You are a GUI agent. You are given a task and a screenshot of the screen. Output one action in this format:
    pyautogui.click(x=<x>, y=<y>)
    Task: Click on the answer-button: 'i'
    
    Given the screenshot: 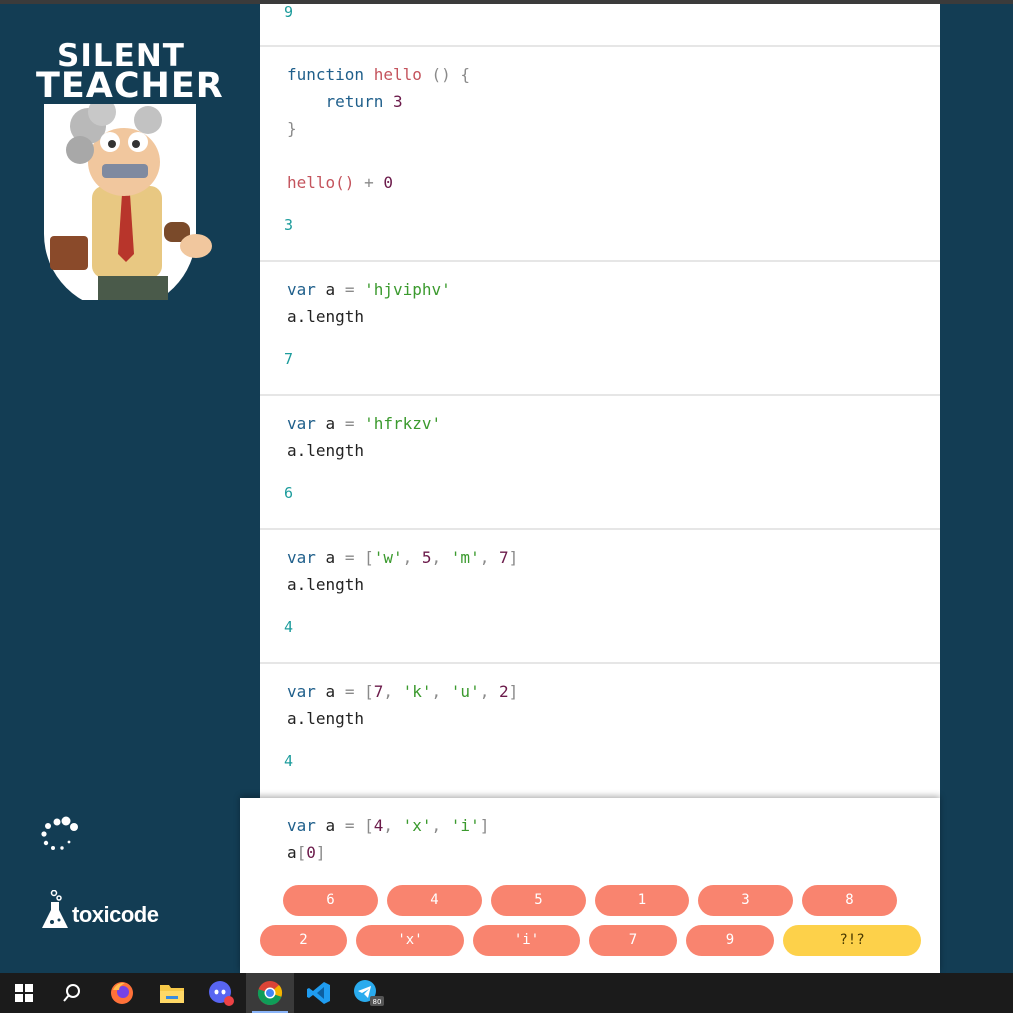 What is the action you would take?
    pyautogui.click(x=526, y=940)
    